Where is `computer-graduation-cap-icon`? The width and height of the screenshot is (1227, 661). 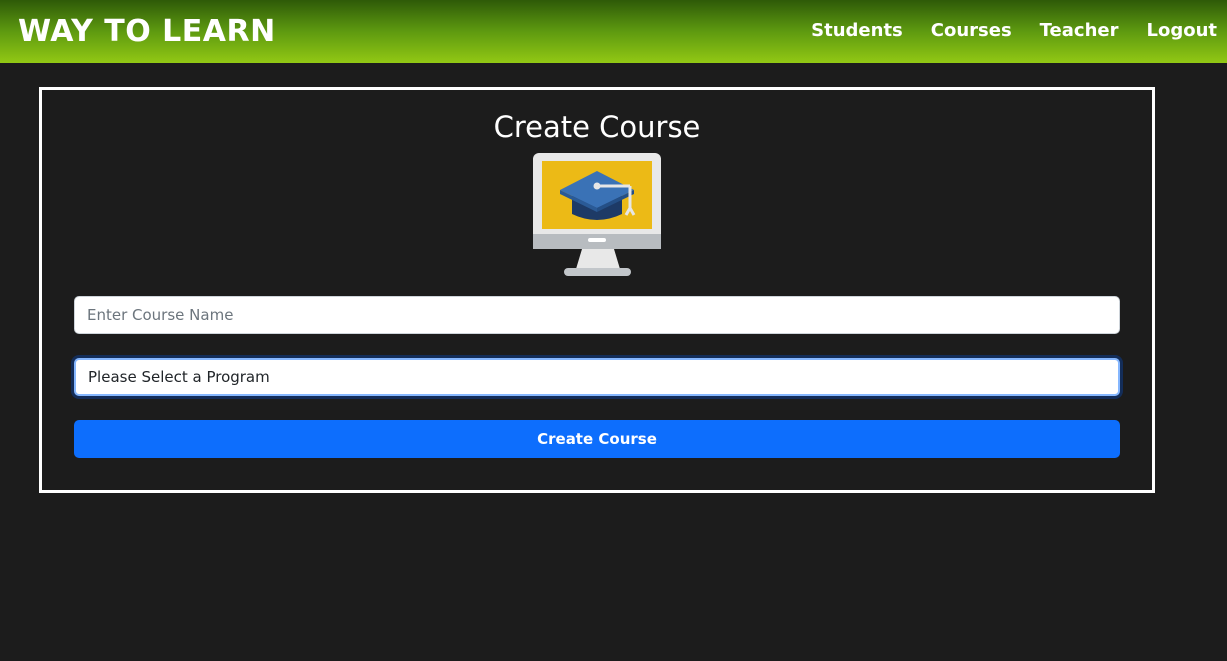
computer-graduation-cap-icon is located at coordinates (597, 214).